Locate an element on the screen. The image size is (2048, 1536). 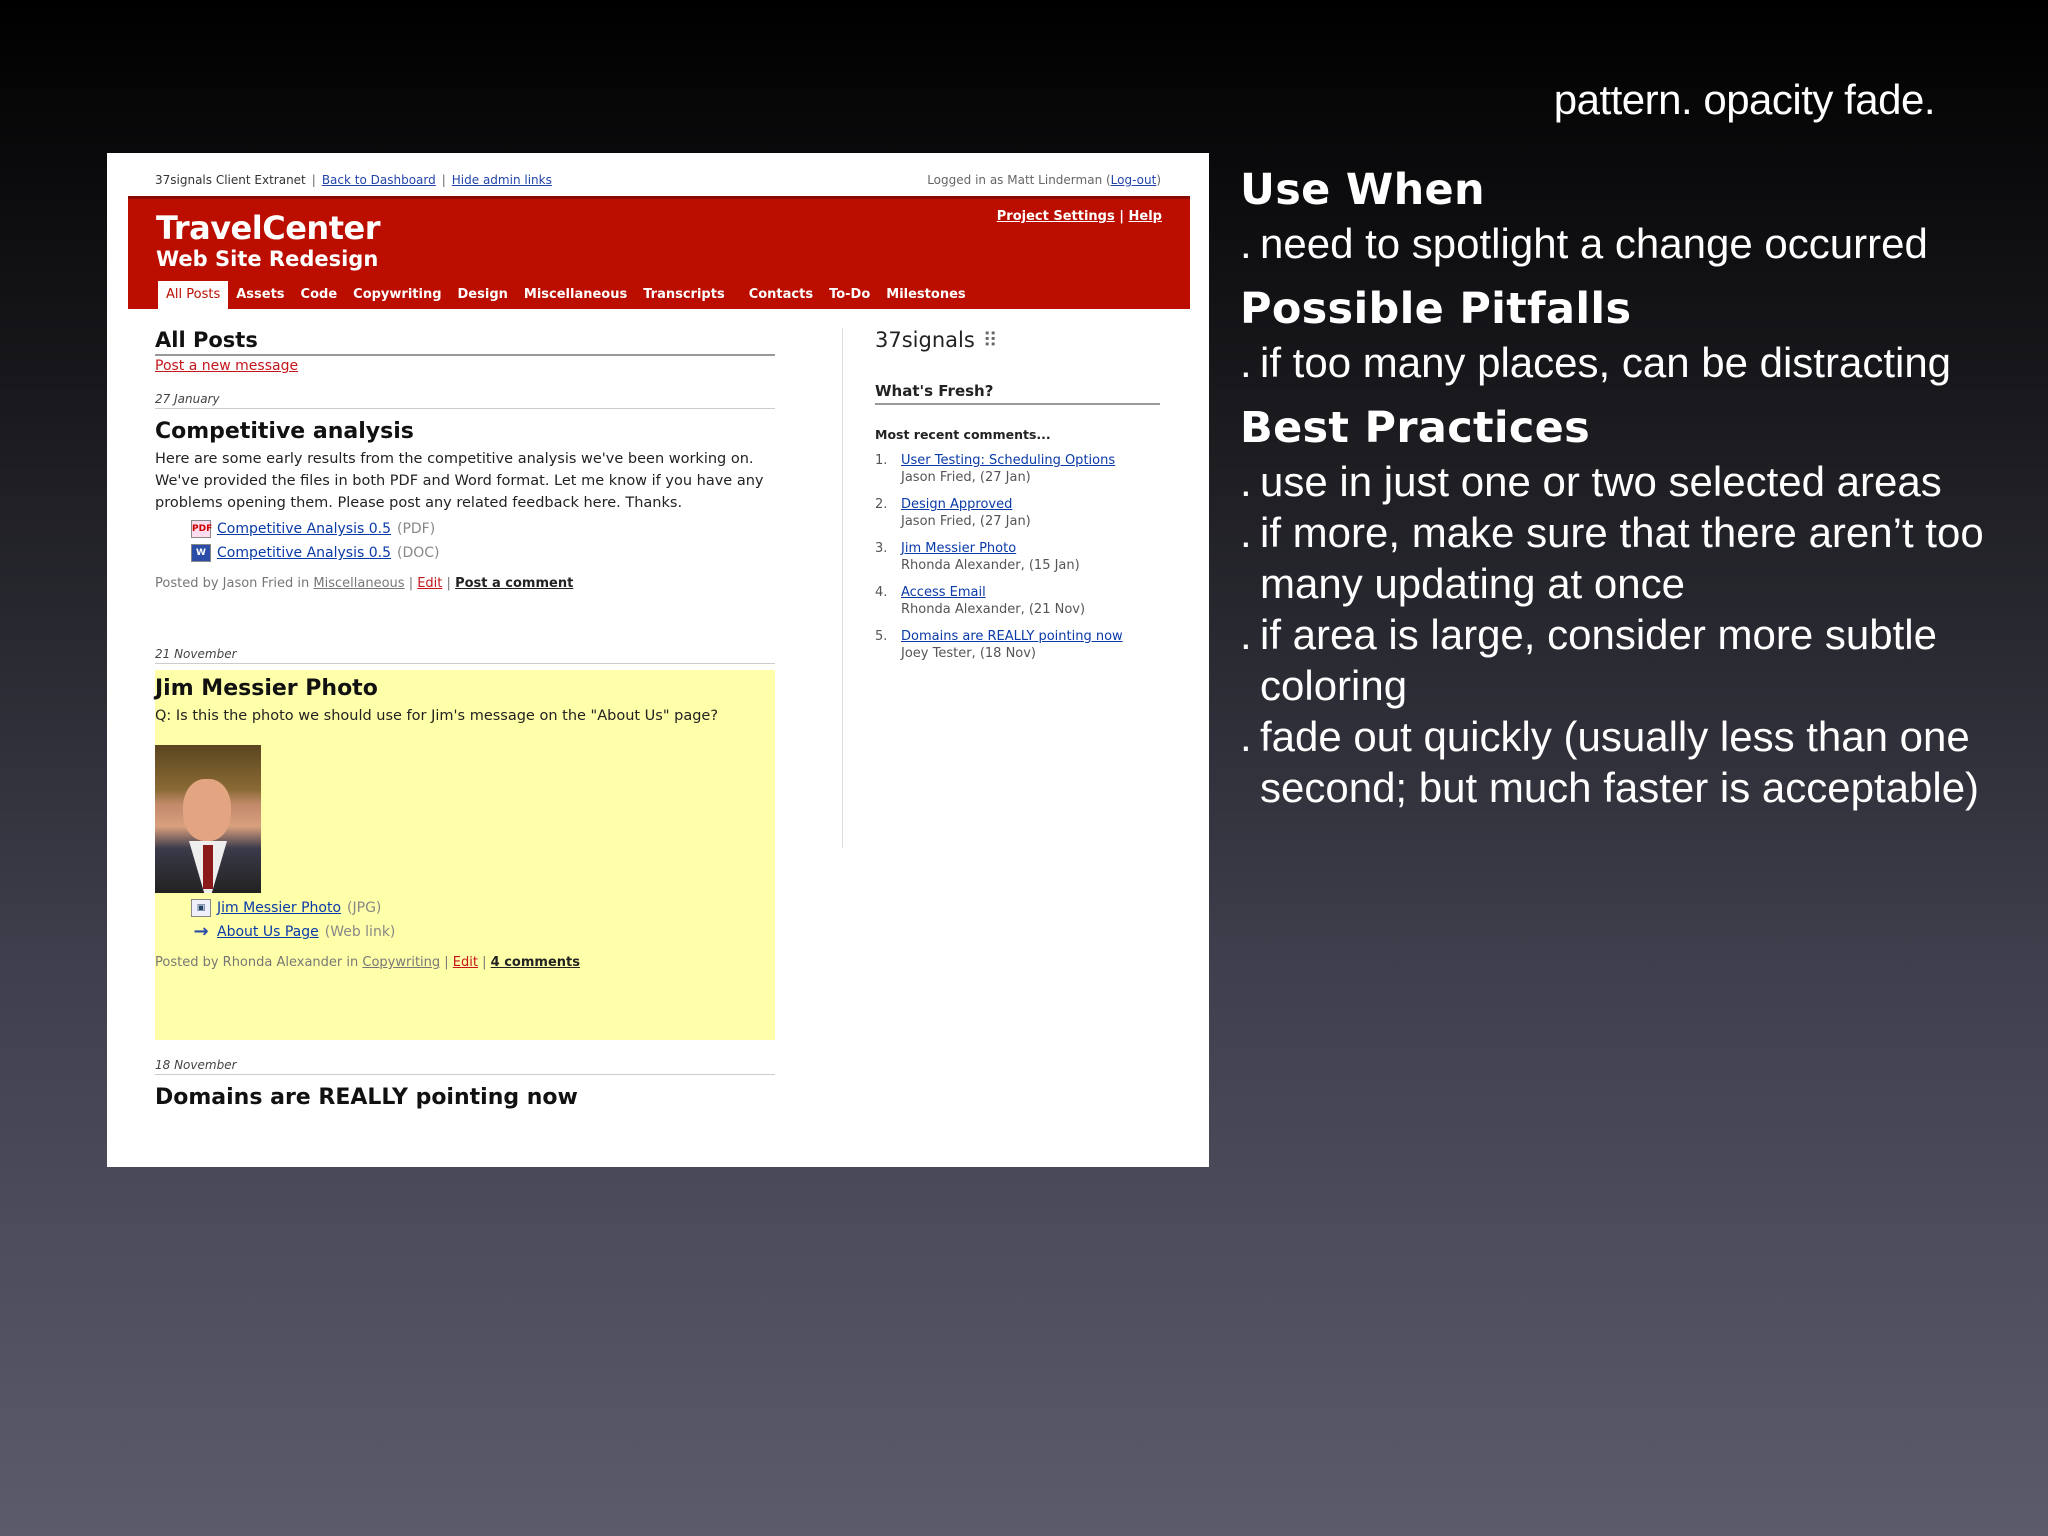
posted-by: Posted by Jason Fried in is located at coordinates (232, 583).